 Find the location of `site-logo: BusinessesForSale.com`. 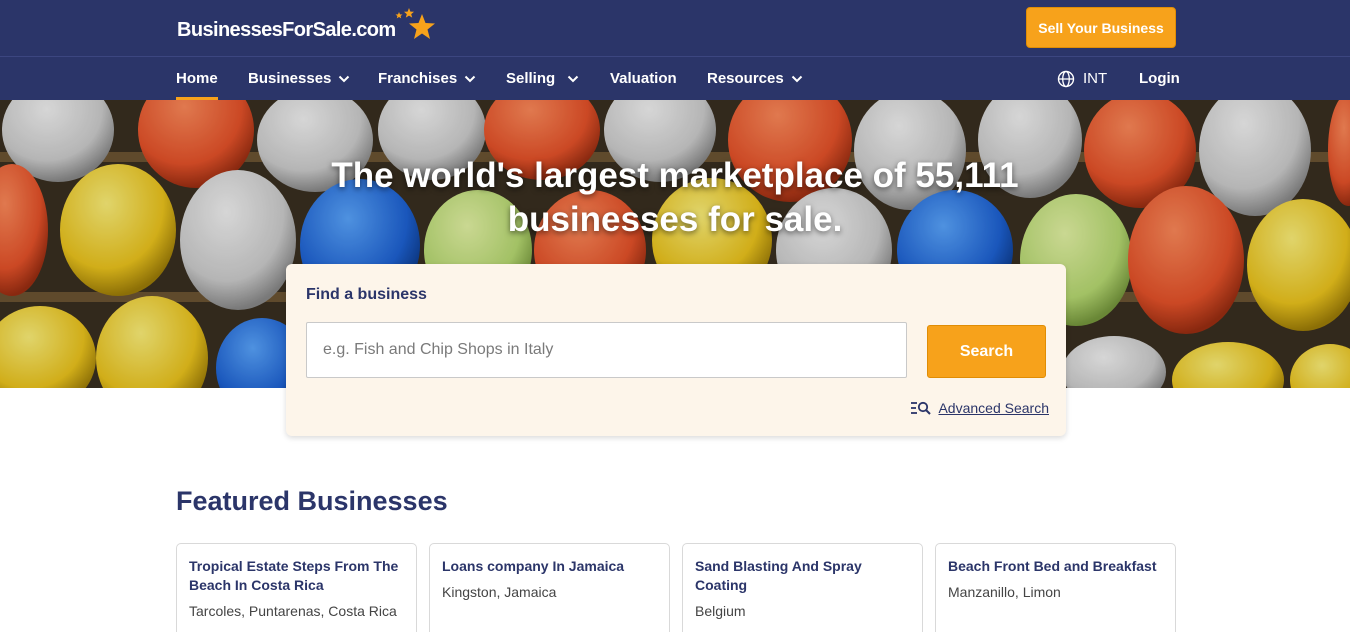

site-logo: BusinessesForSale.com is located at coordinates (307, 28).